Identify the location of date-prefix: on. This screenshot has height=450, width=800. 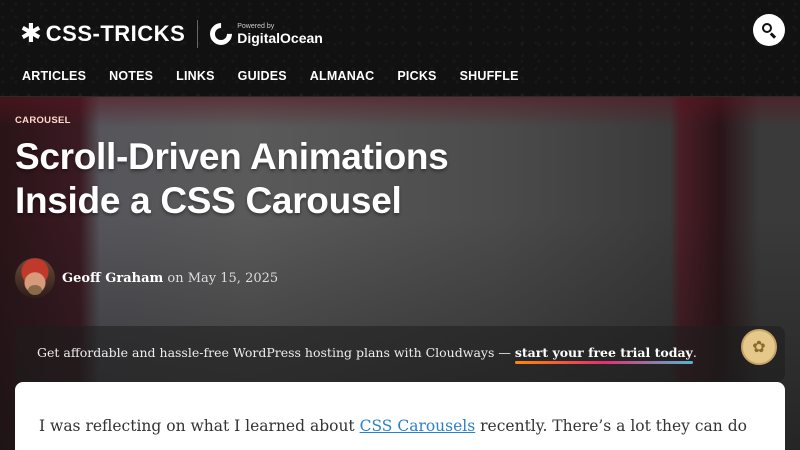
(175, 278).